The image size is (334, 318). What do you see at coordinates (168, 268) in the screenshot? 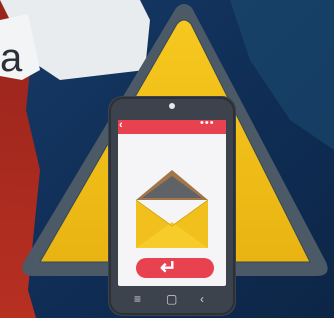
I see `reply-arrow-icon: ↵` at bounding box center [168, 268].